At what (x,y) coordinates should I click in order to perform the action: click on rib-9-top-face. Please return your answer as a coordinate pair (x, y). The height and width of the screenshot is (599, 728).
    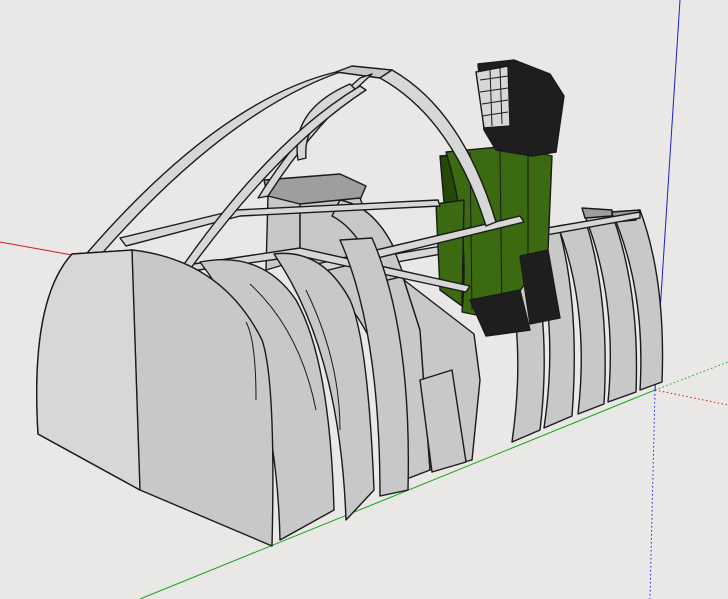
    Looking at the image, I should click on (597, 213).